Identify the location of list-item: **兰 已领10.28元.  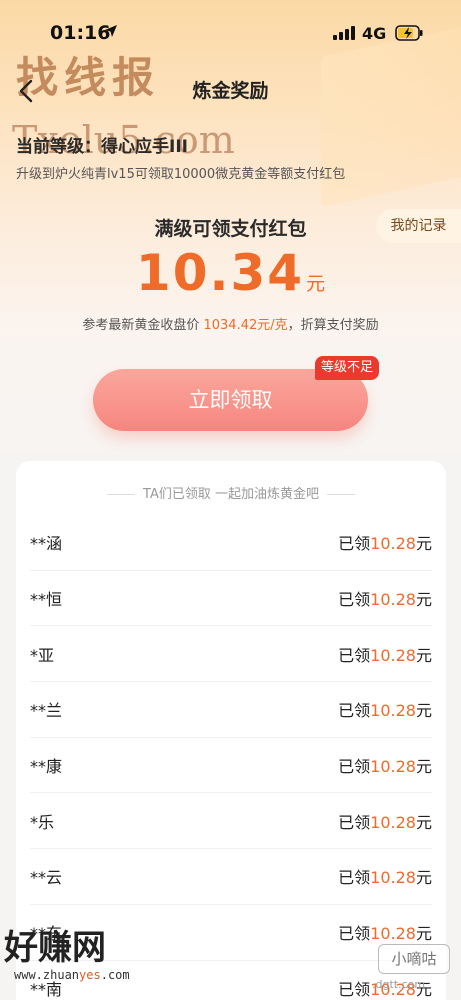
(231, 710).